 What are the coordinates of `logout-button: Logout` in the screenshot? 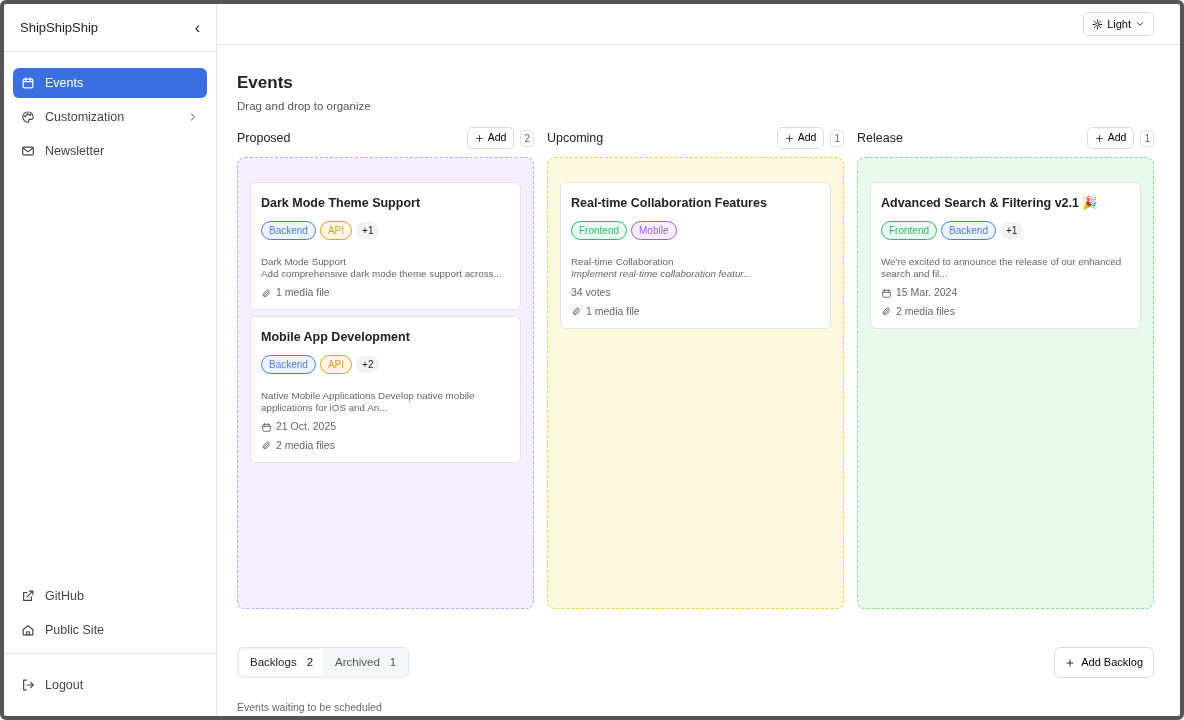 It's located at (110, 685).